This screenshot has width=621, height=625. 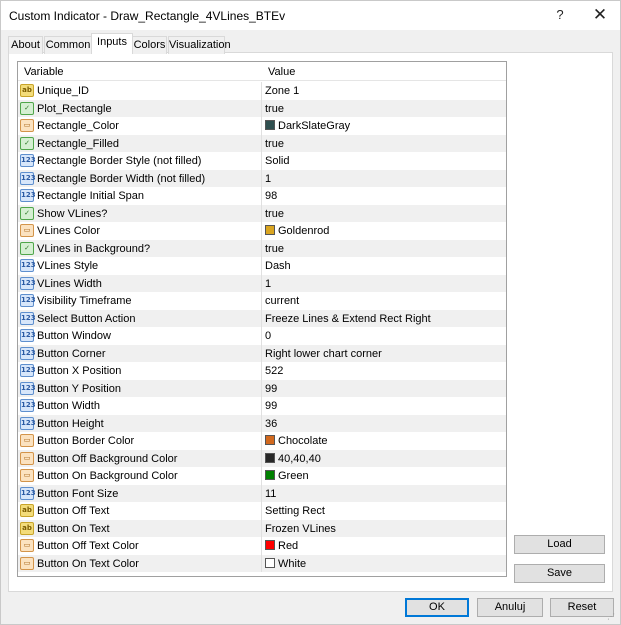 What do you see at coordinates (262, 353) in the screenshot?
I see `table-row: 123 Button Corner Right lower chart corner` at bounding box center [262, 353].